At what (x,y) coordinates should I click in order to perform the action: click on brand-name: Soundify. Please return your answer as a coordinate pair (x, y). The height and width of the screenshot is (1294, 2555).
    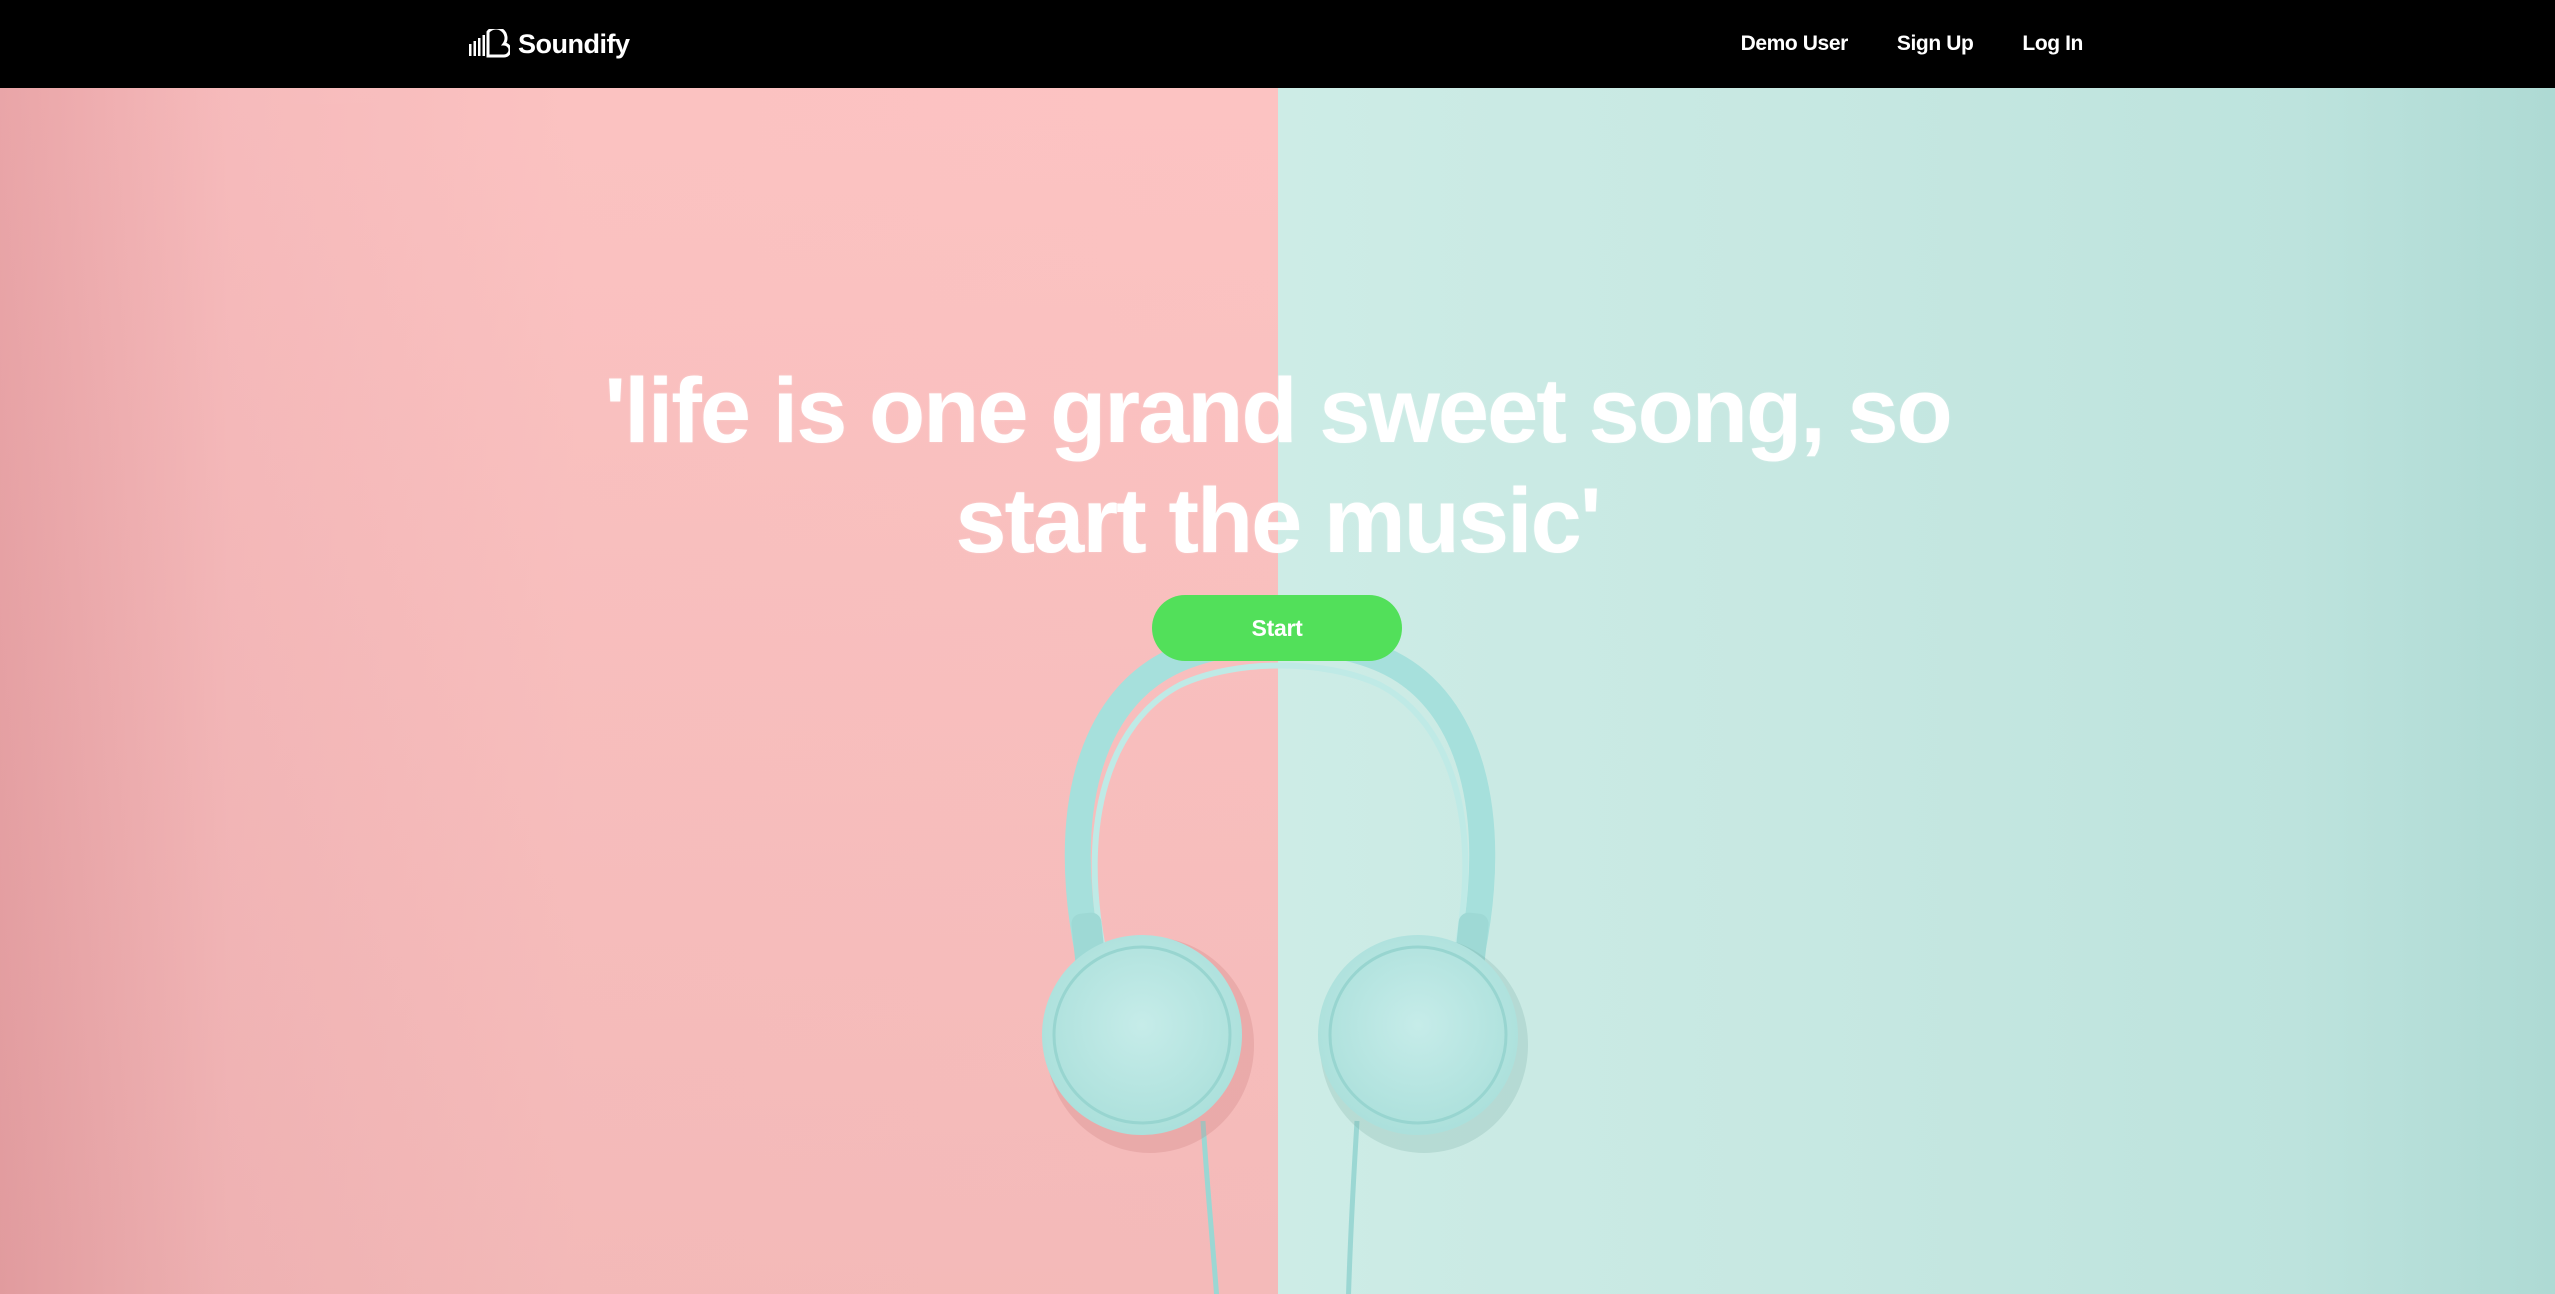
    Looking at the image, I should click on (574, 43).